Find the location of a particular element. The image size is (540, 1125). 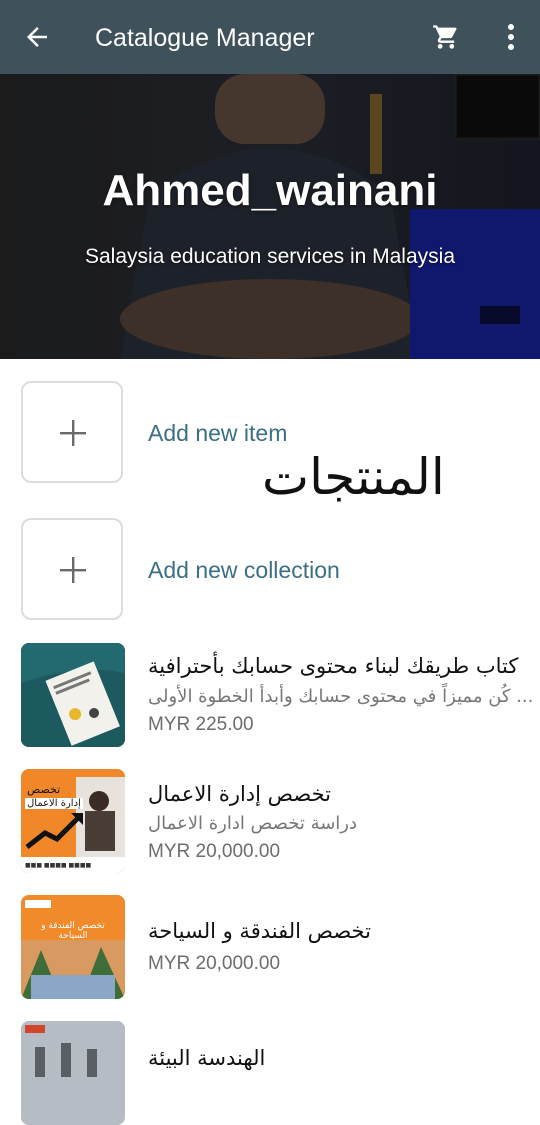

product-description: دراسة تخصص ادارة الاعمال is located at coordinates (253, 823).